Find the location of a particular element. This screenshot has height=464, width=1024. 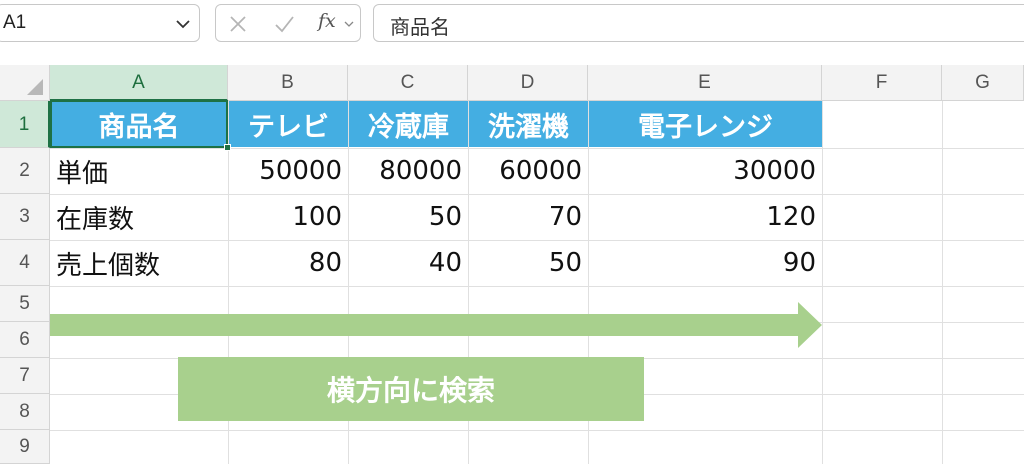

row-header-8: 8 is located at coordinates (25, 412).